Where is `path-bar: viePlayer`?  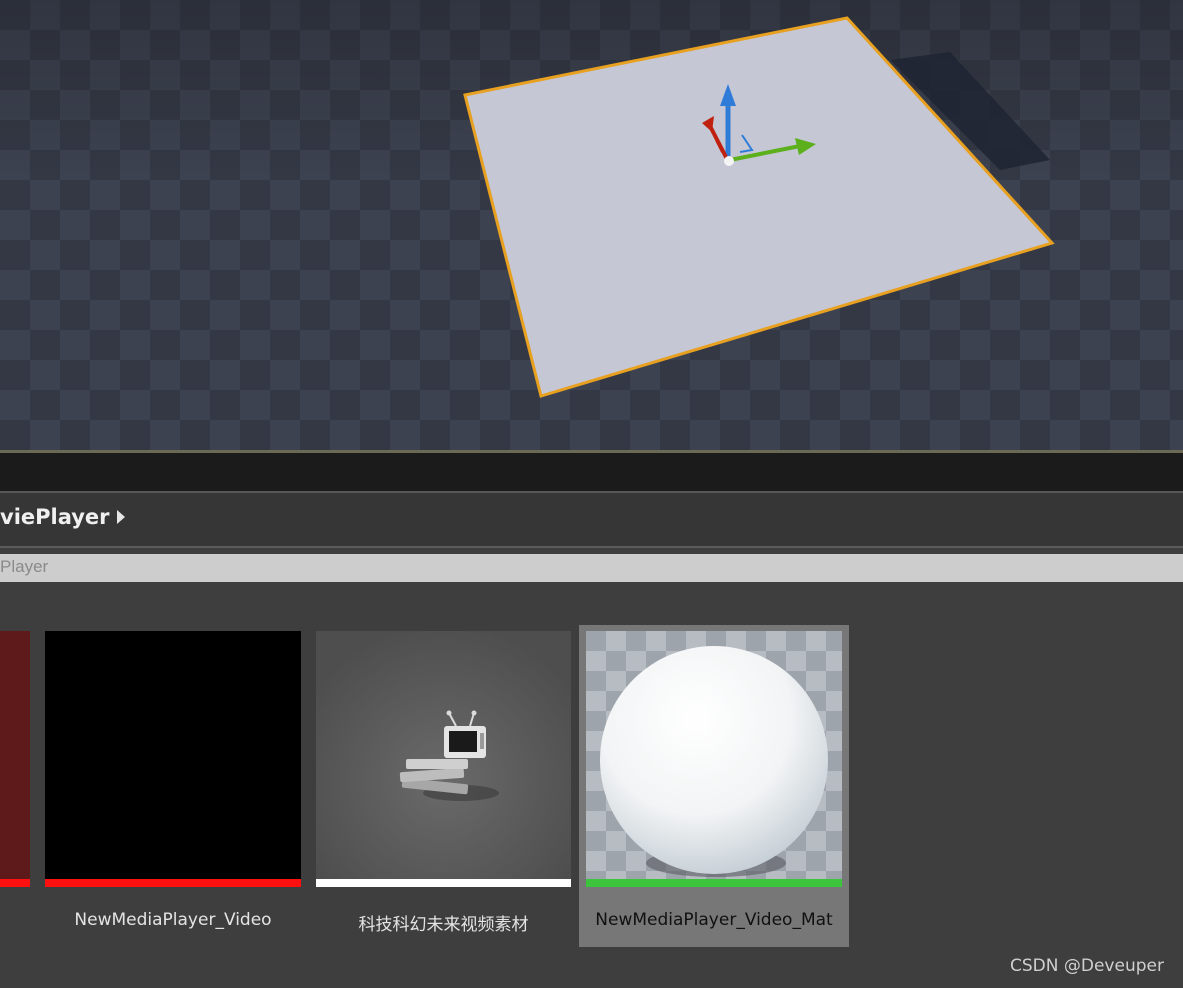 path-bar: viePlayer is located at coordinates (591, 520).